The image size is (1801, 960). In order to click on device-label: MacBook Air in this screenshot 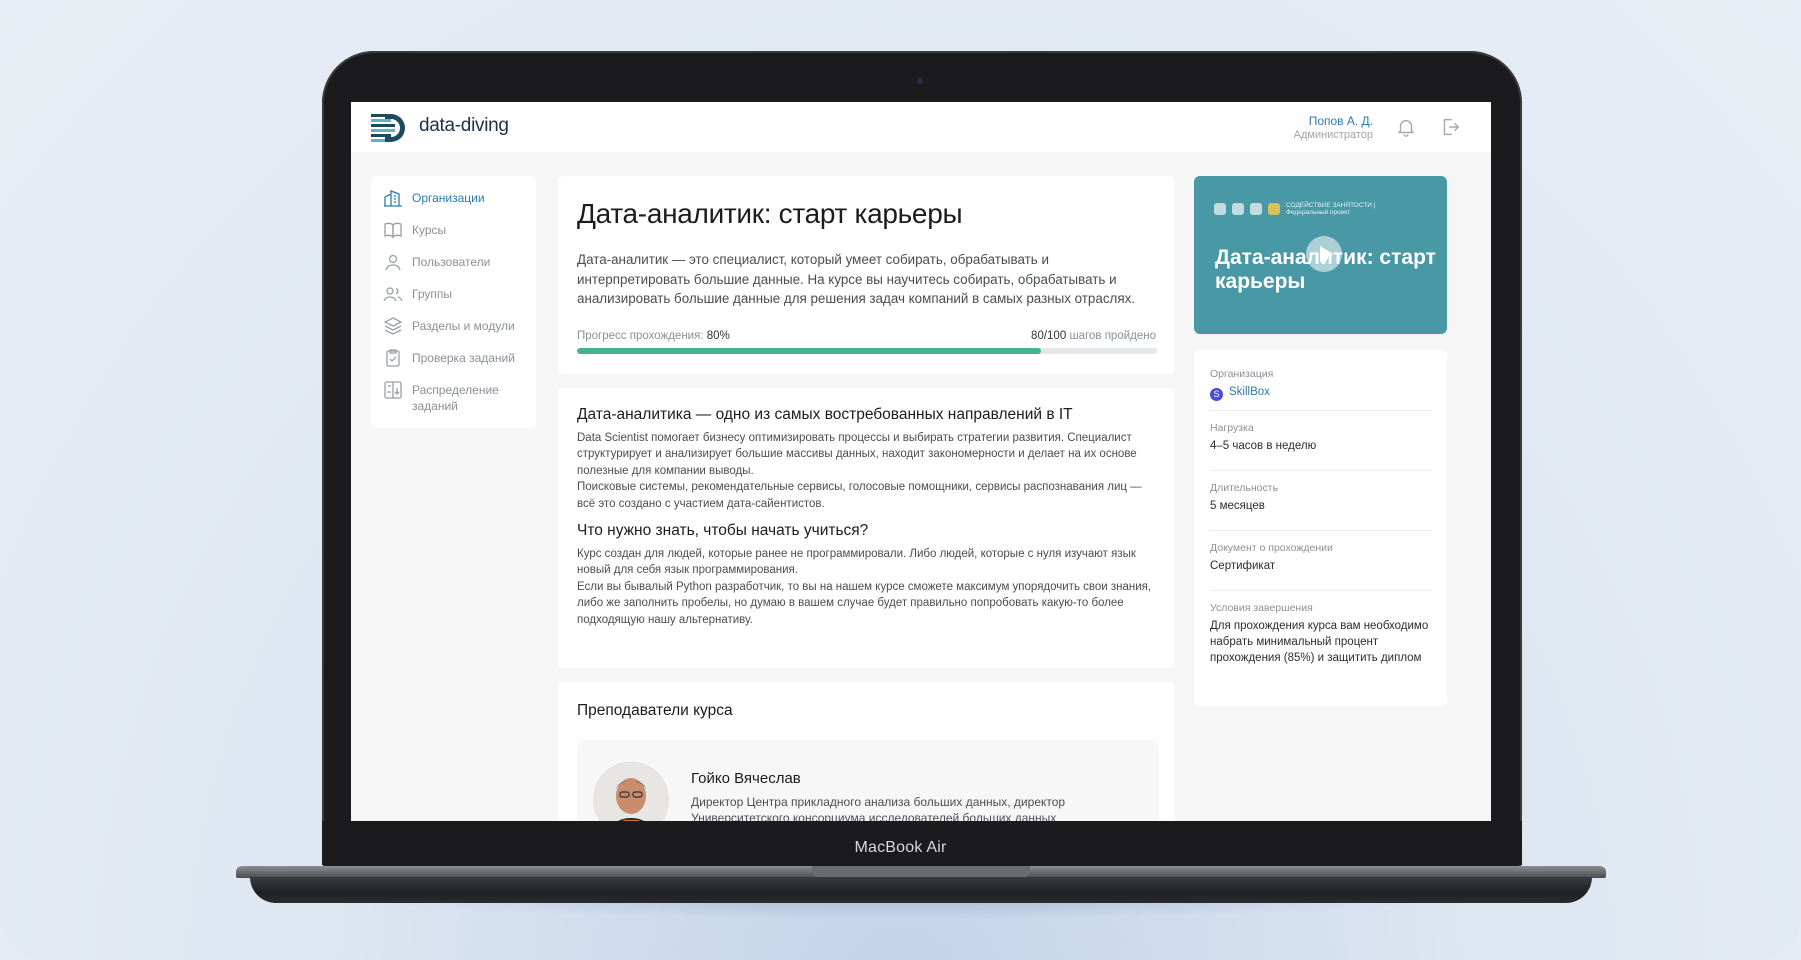, I will do `click(900, 847)`.